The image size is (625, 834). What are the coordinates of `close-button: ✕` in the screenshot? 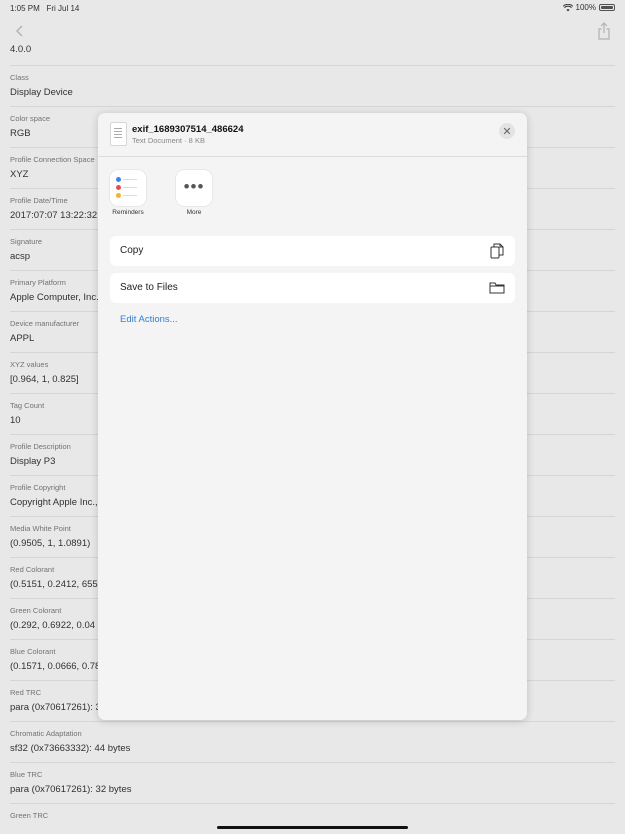 It's located at (507, 131).